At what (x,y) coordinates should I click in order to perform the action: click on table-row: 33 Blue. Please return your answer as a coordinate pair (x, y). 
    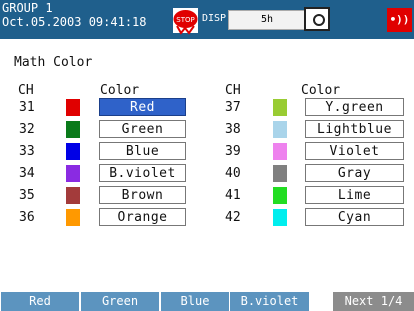
    Looking at the image, I should click on (100, 152).